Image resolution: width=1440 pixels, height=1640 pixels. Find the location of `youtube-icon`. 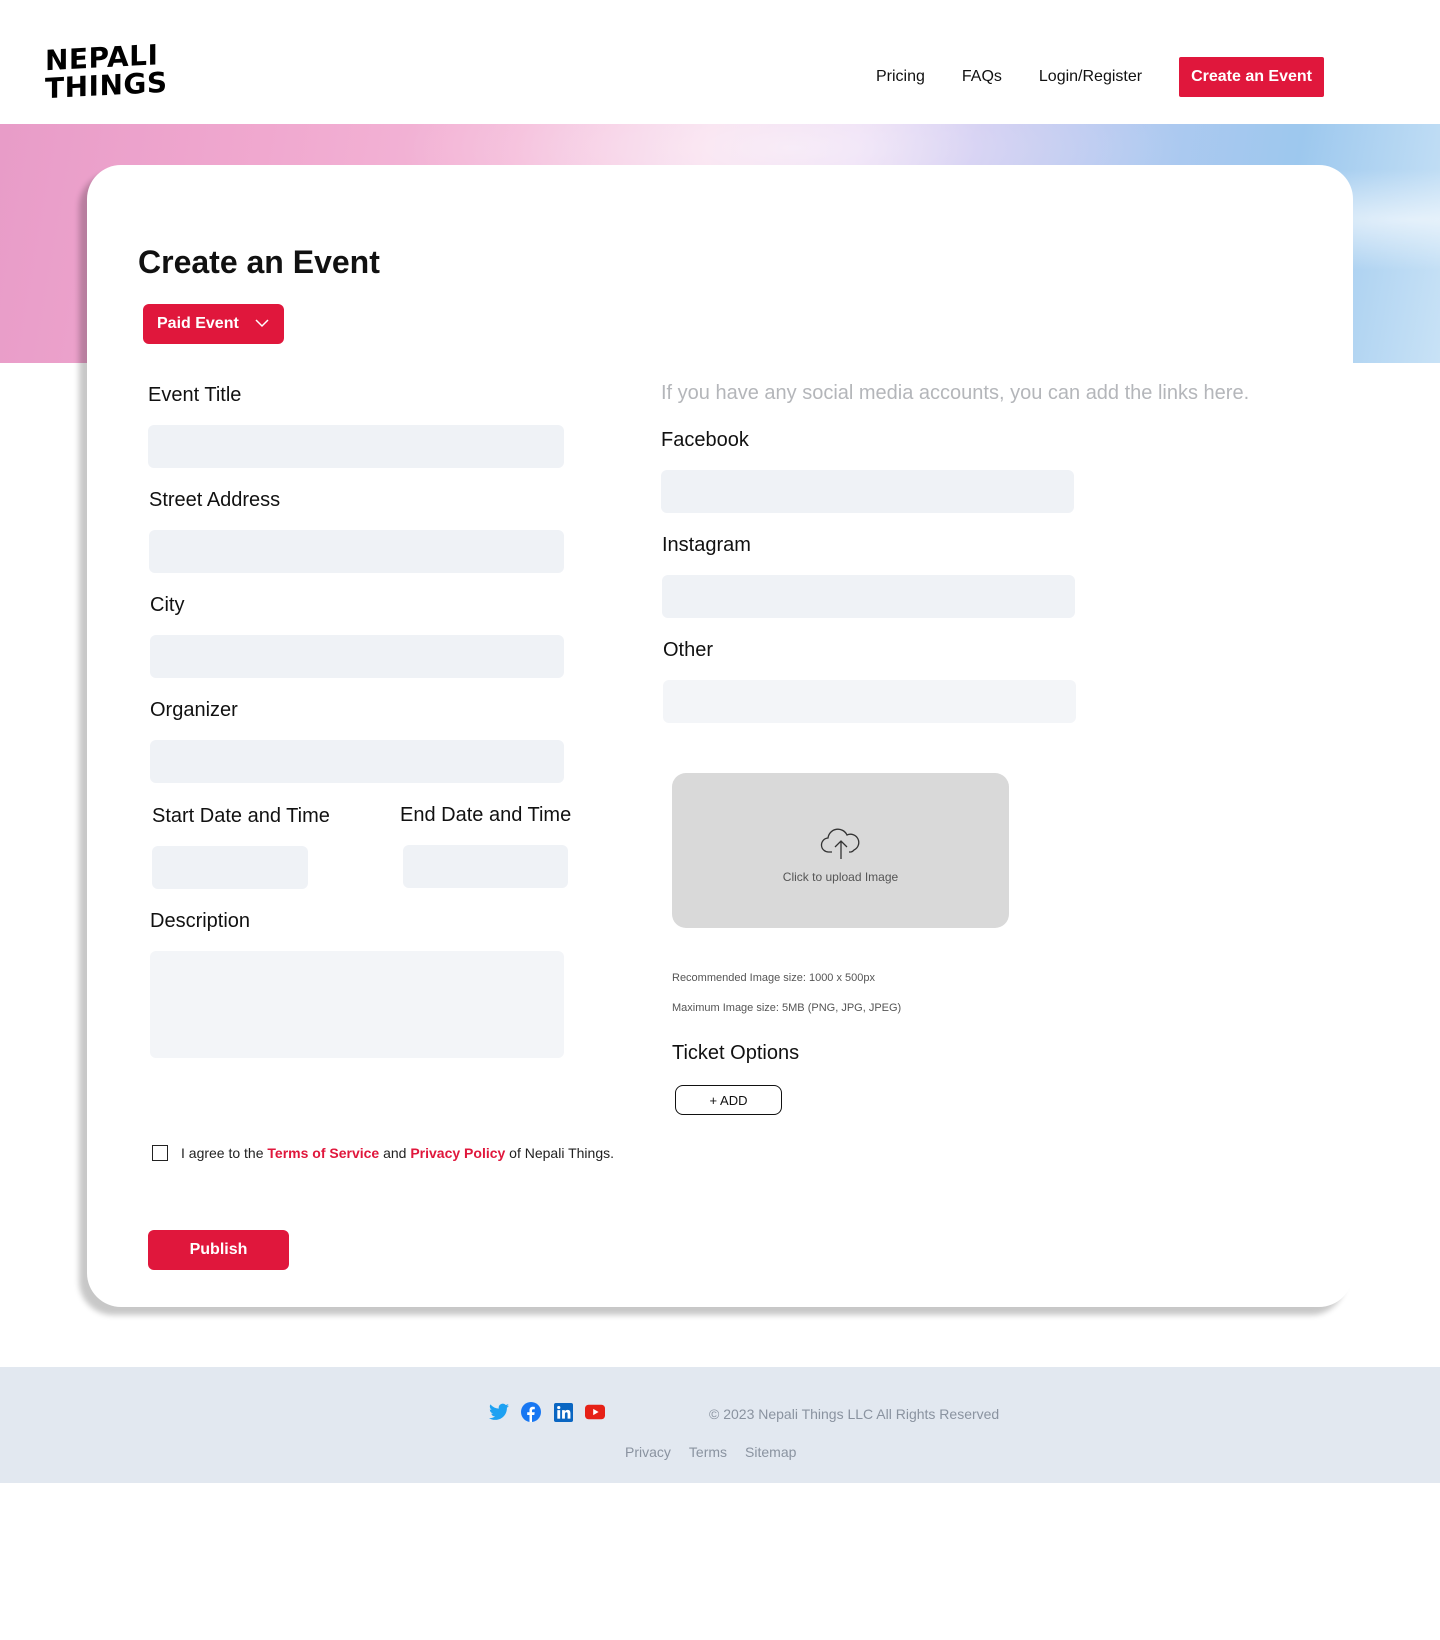

youtube-icon is located at coordinates (595, 1412).